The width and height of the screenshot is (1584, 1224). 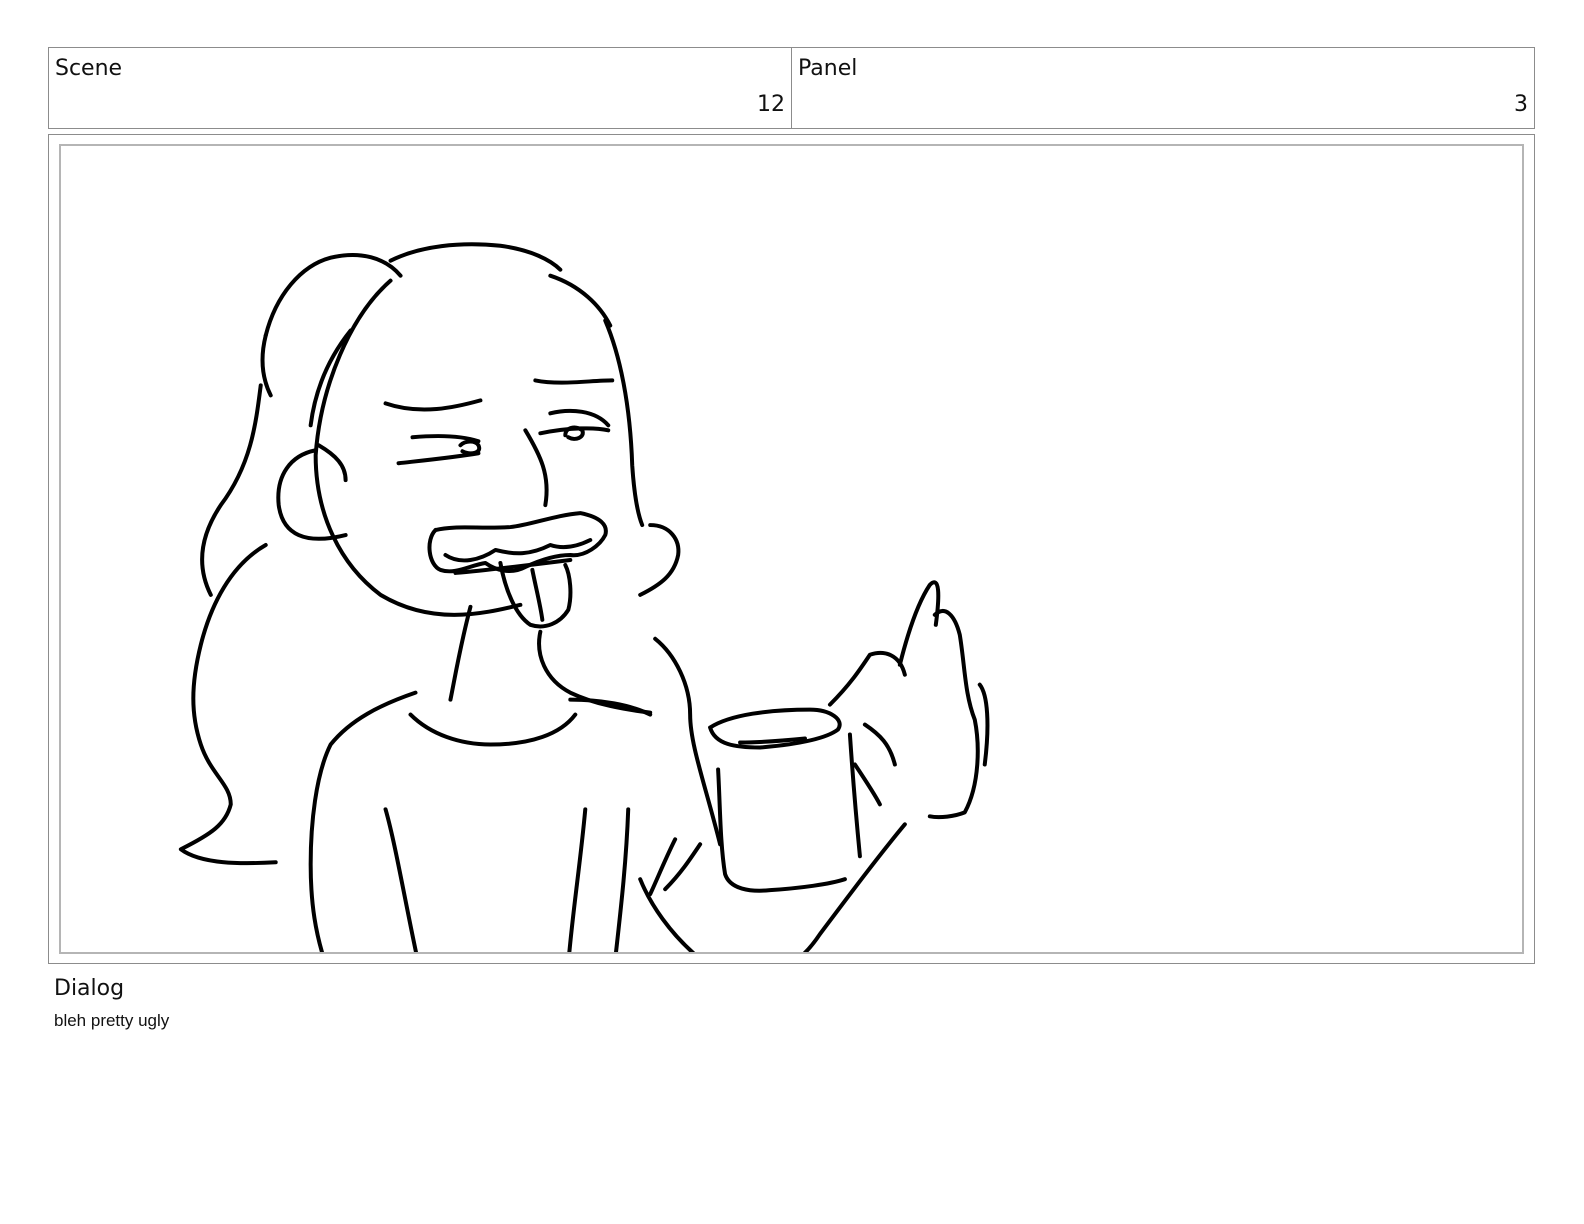 What do you see at coordinates (1162, 88) in the screenshot?
I see `panel-cell: Panel 3` at bounding box center [1162, 88].